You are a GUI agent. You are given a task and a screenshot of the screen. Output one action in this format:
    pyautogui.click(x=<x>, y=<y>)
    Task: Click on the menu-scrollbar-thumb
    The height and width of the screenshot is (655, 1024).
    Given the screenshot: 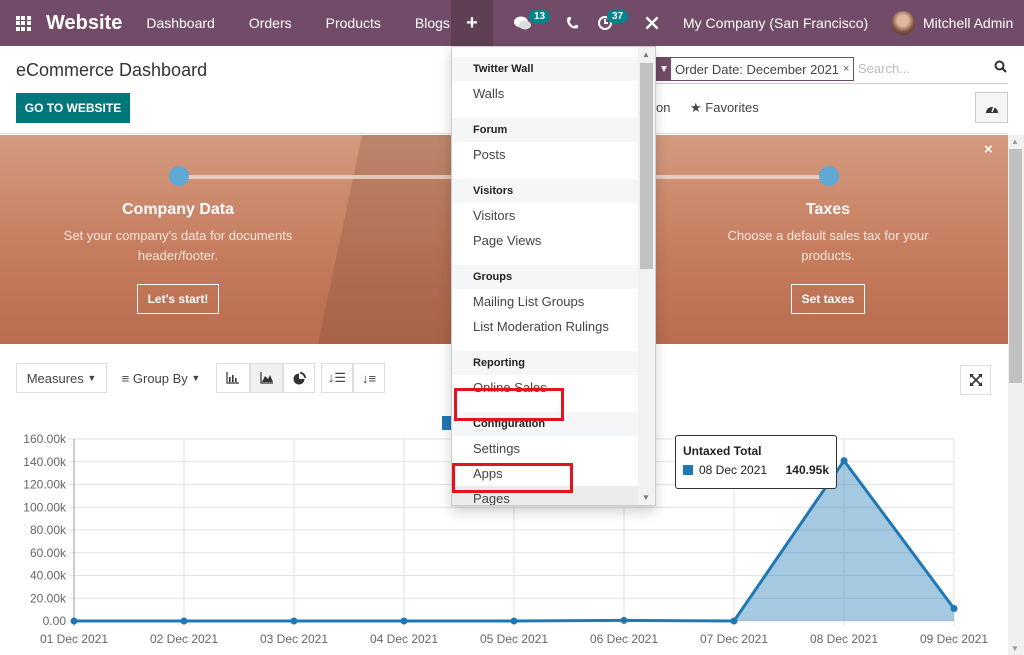 What is the action you would take?
    pyautogui.click(x=646, y=166)
    